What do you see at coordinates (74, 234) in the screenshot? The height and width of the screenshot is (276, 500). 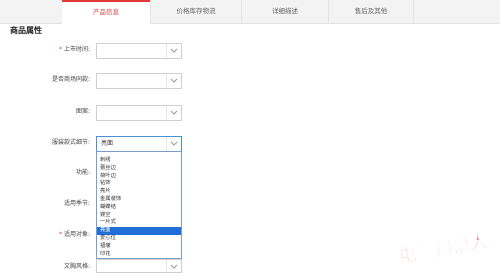 I see `field-label-target-audience: * 适用对象:` at bounding box center [74, 234].